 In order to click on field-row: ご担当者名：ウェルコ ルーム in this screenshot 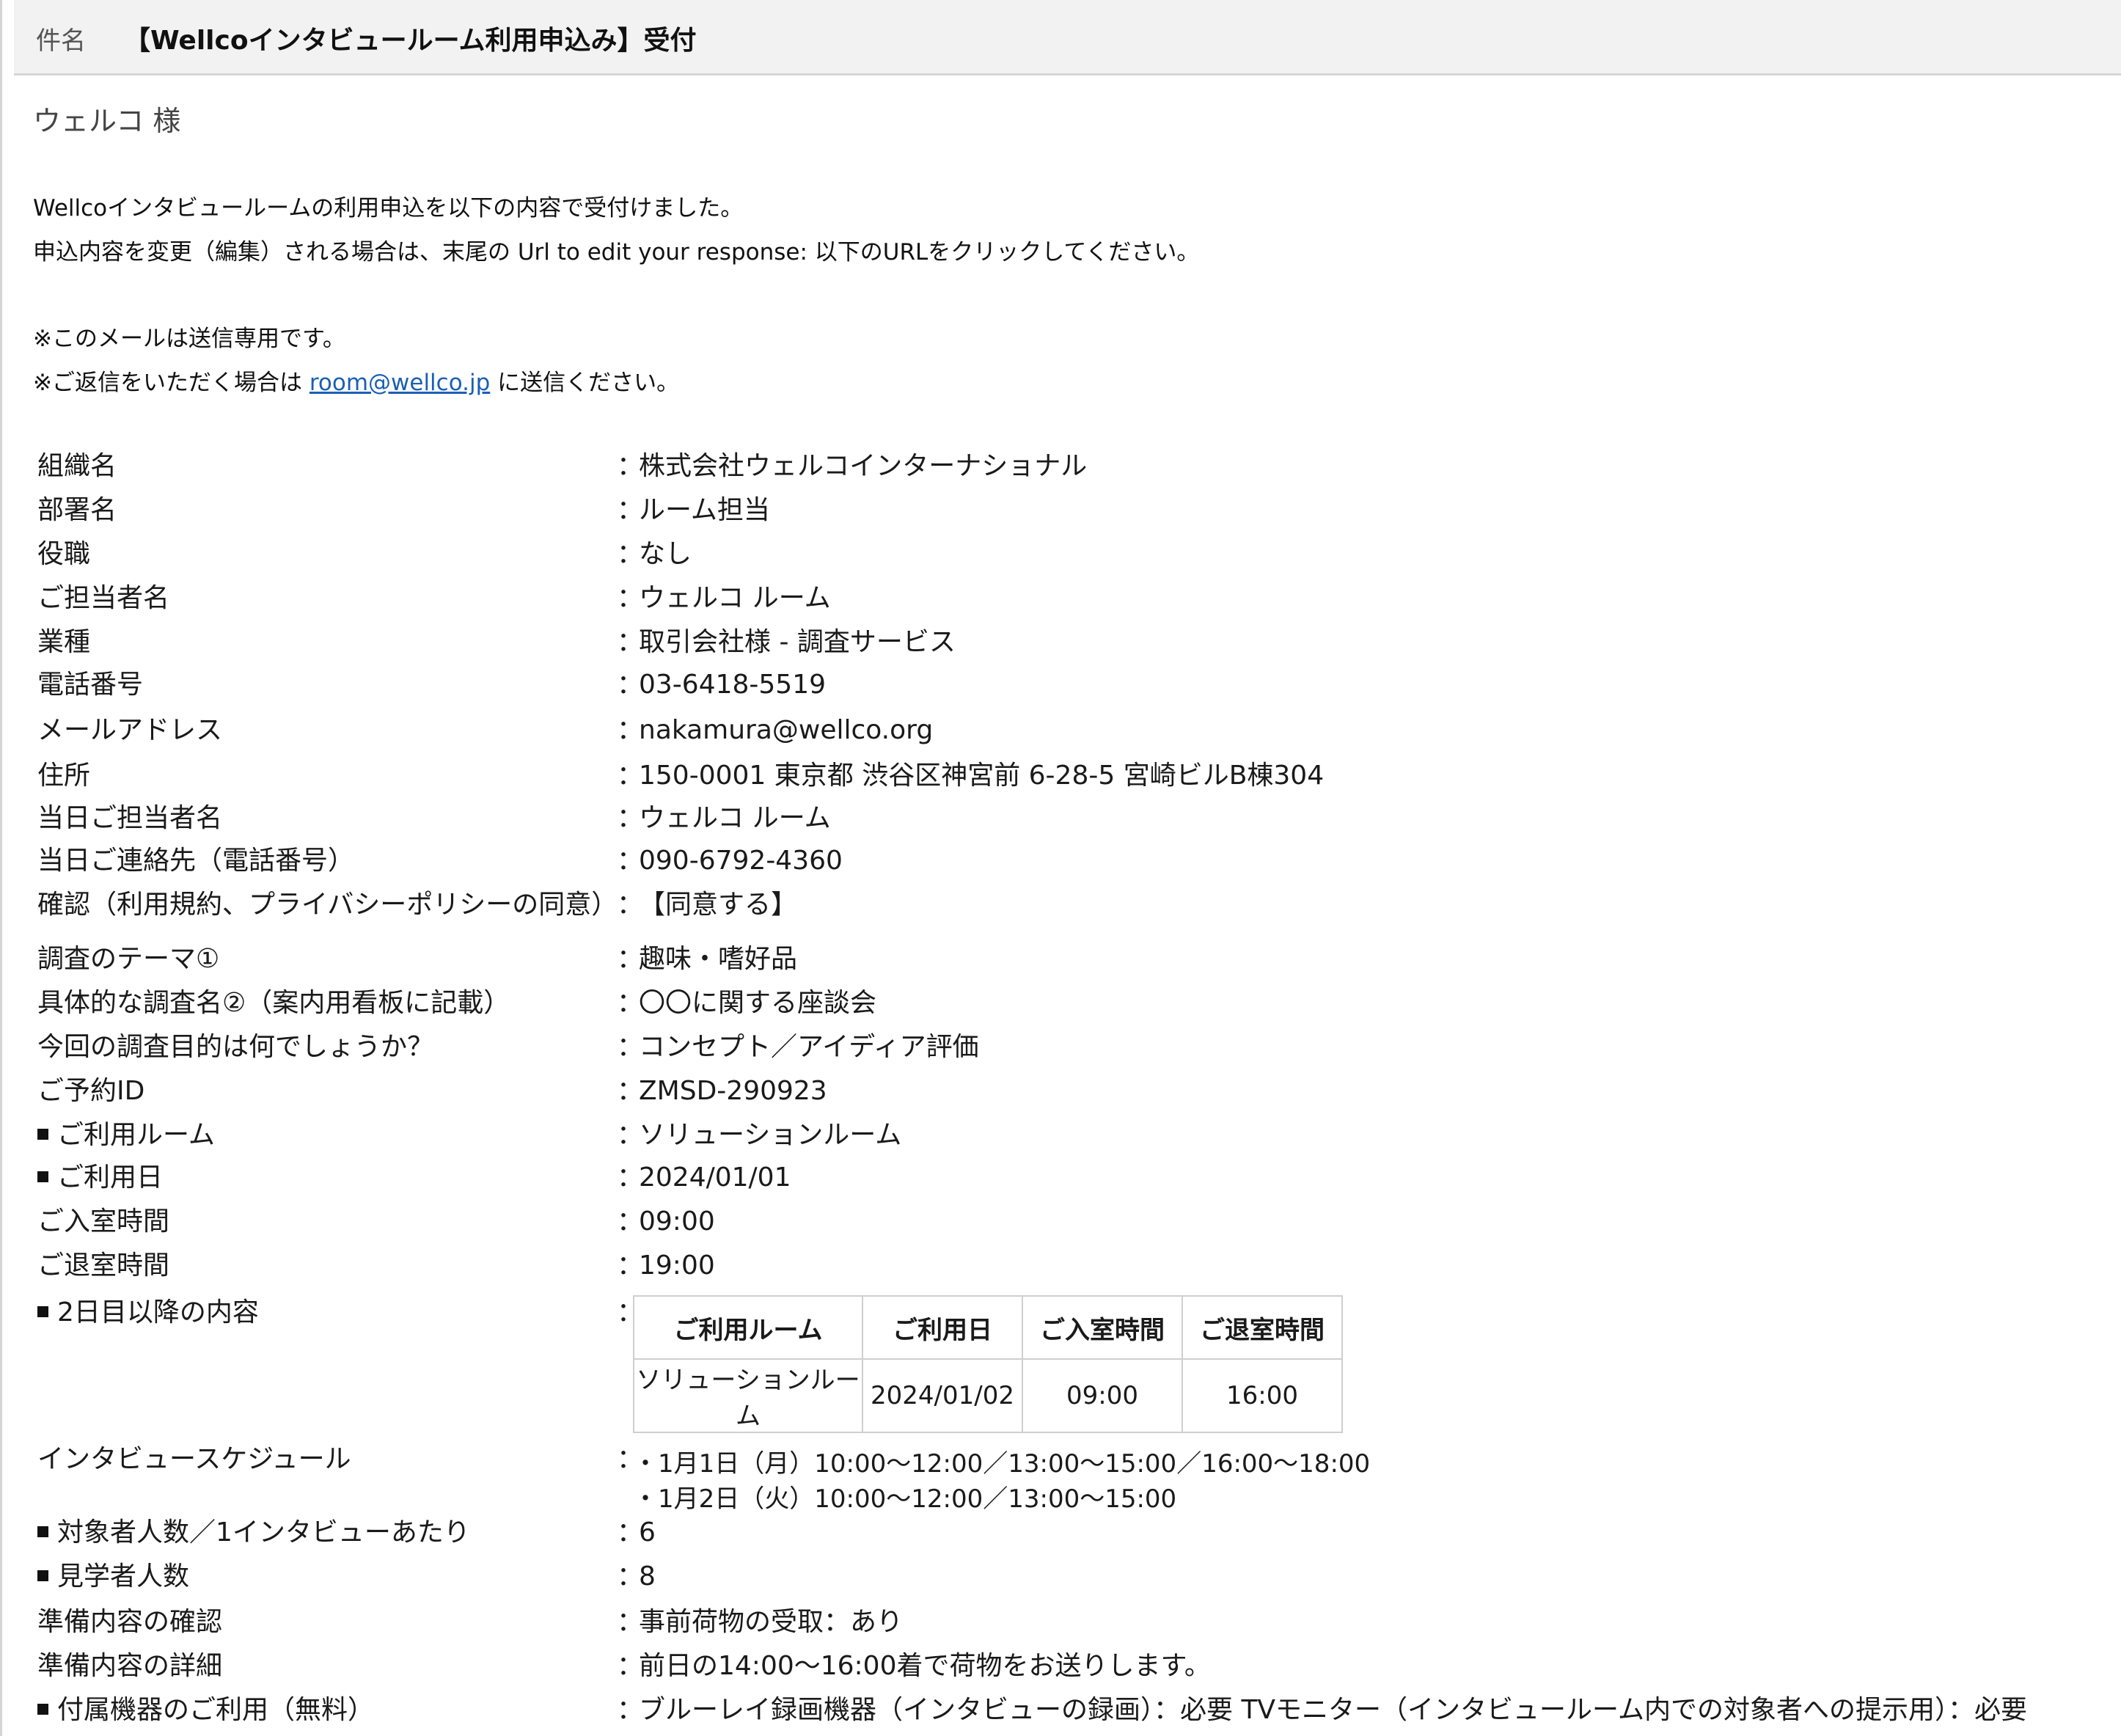, I will do `click(1064, 598)`.